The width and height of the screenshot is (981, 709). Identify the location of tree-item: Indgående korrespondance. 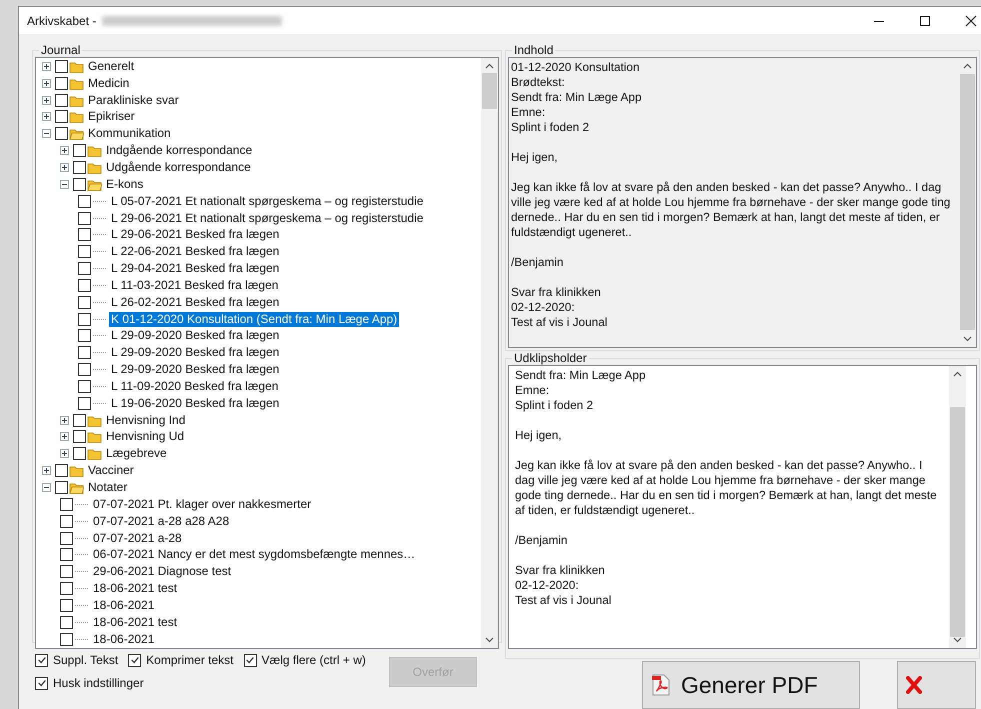
(179, 150).